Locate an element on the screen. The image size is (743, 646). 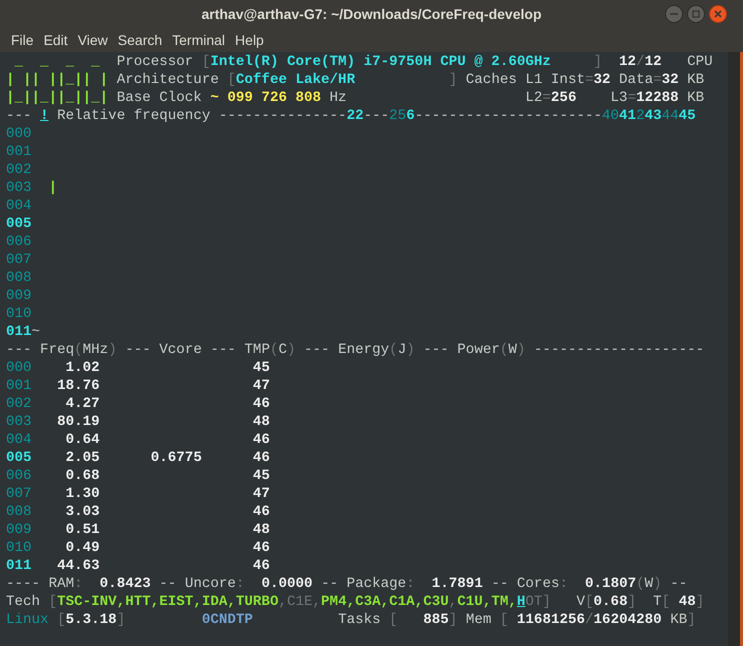
terminal-text: ---- RAM is located at coordinates (40, 584).